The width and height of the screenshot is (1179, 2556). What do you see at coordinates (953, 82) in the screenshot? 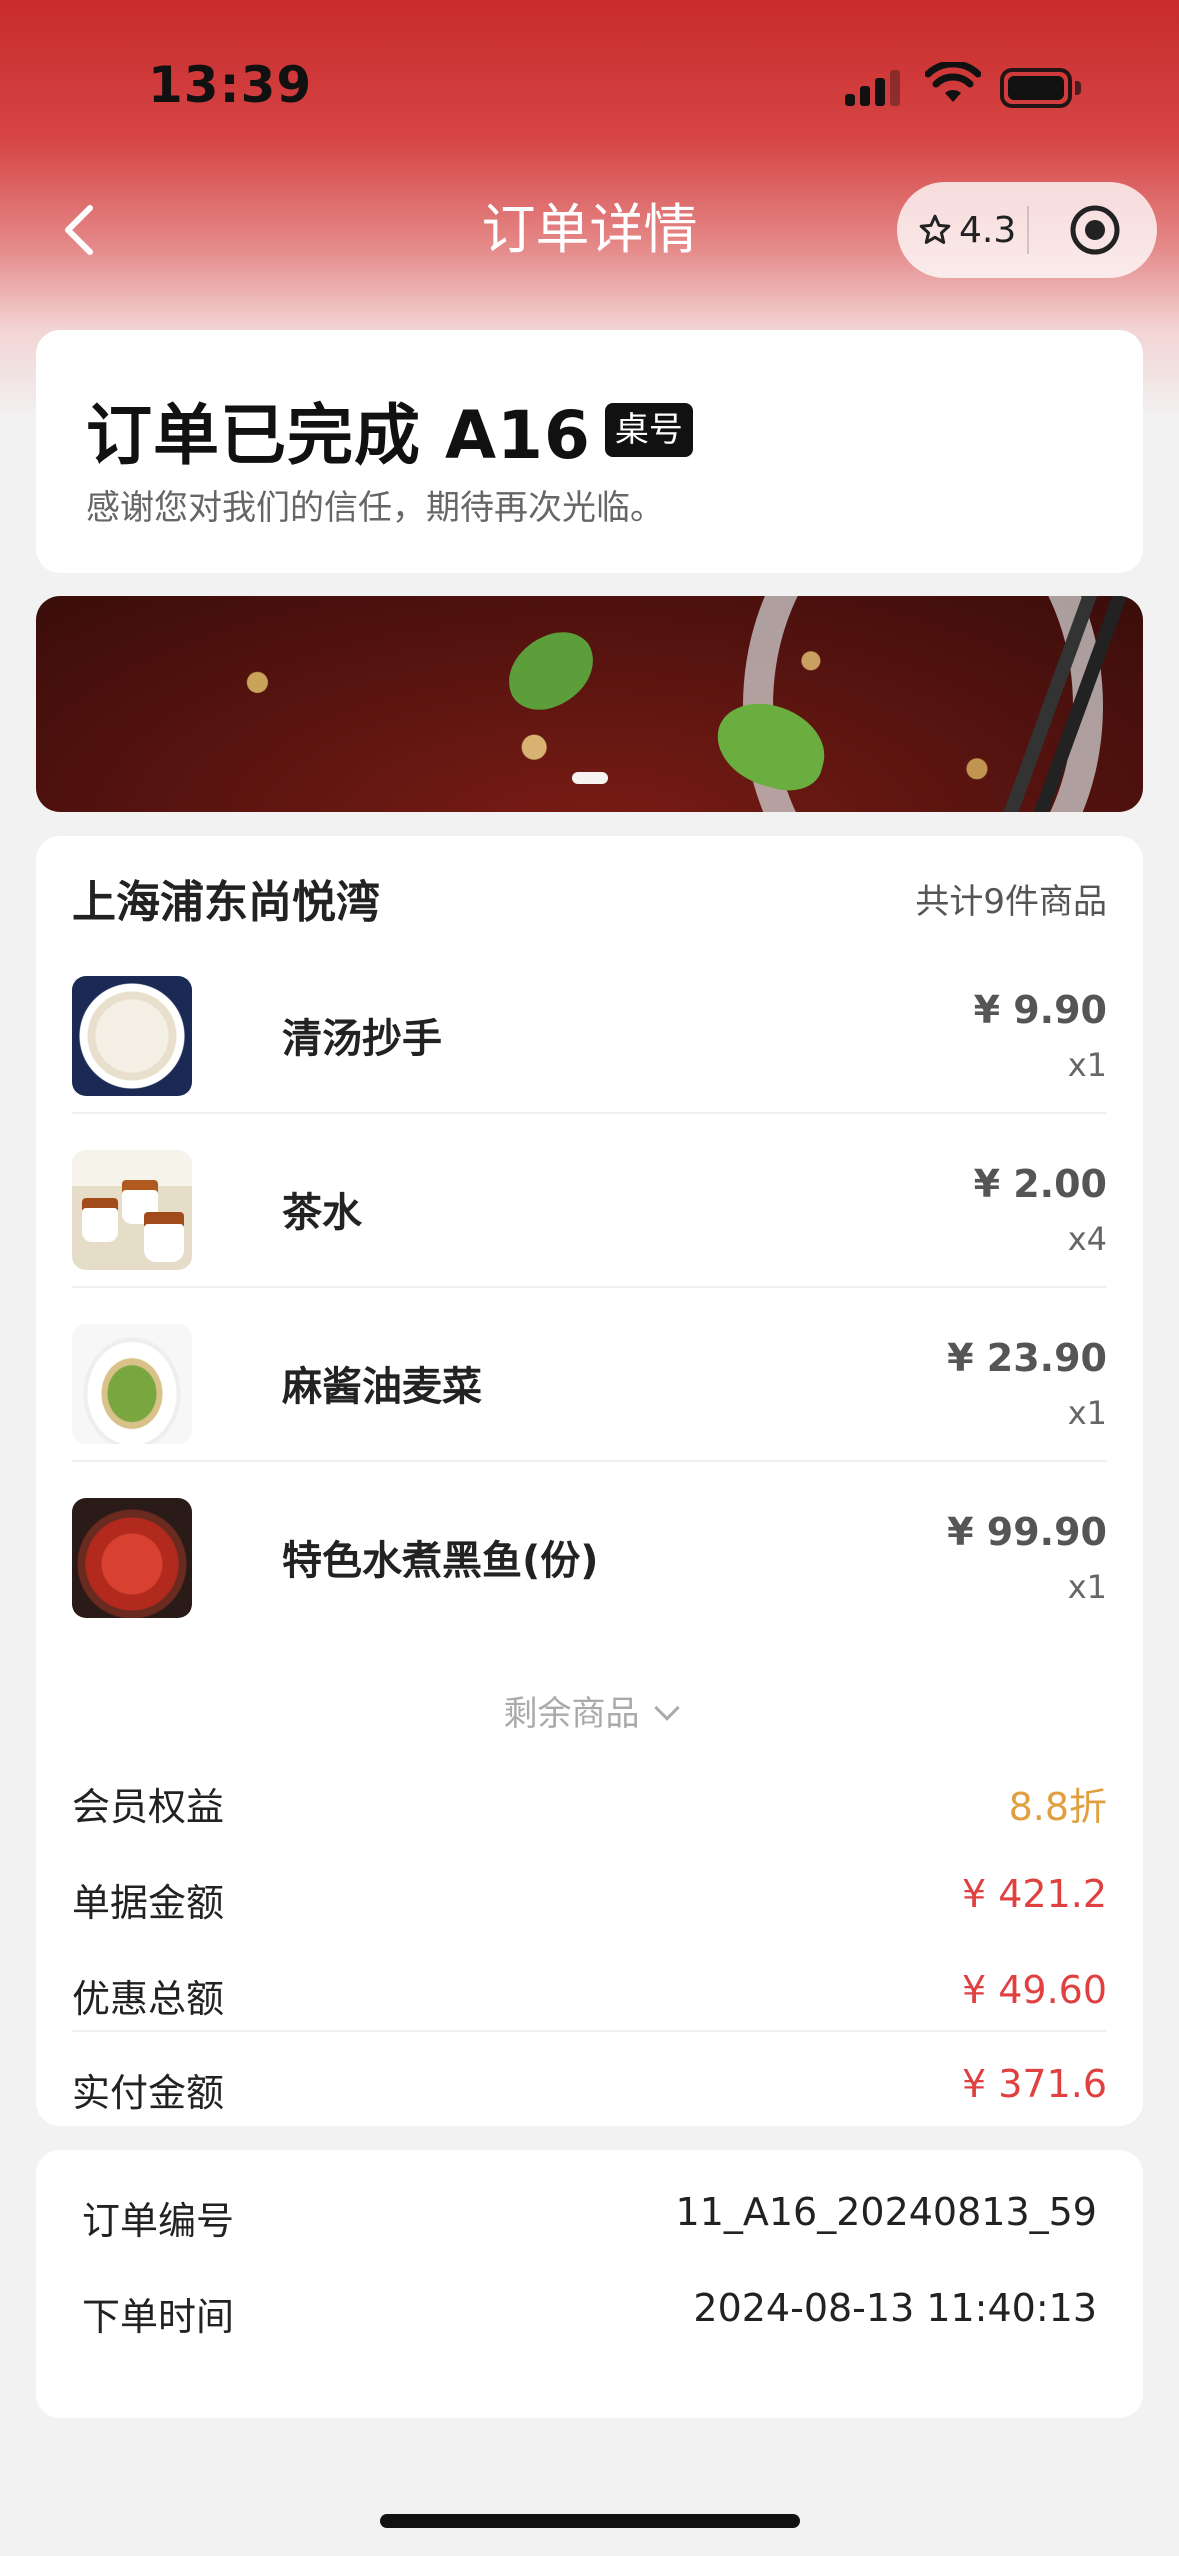
I see `wifi-icon` at bounding box center [953, 82].